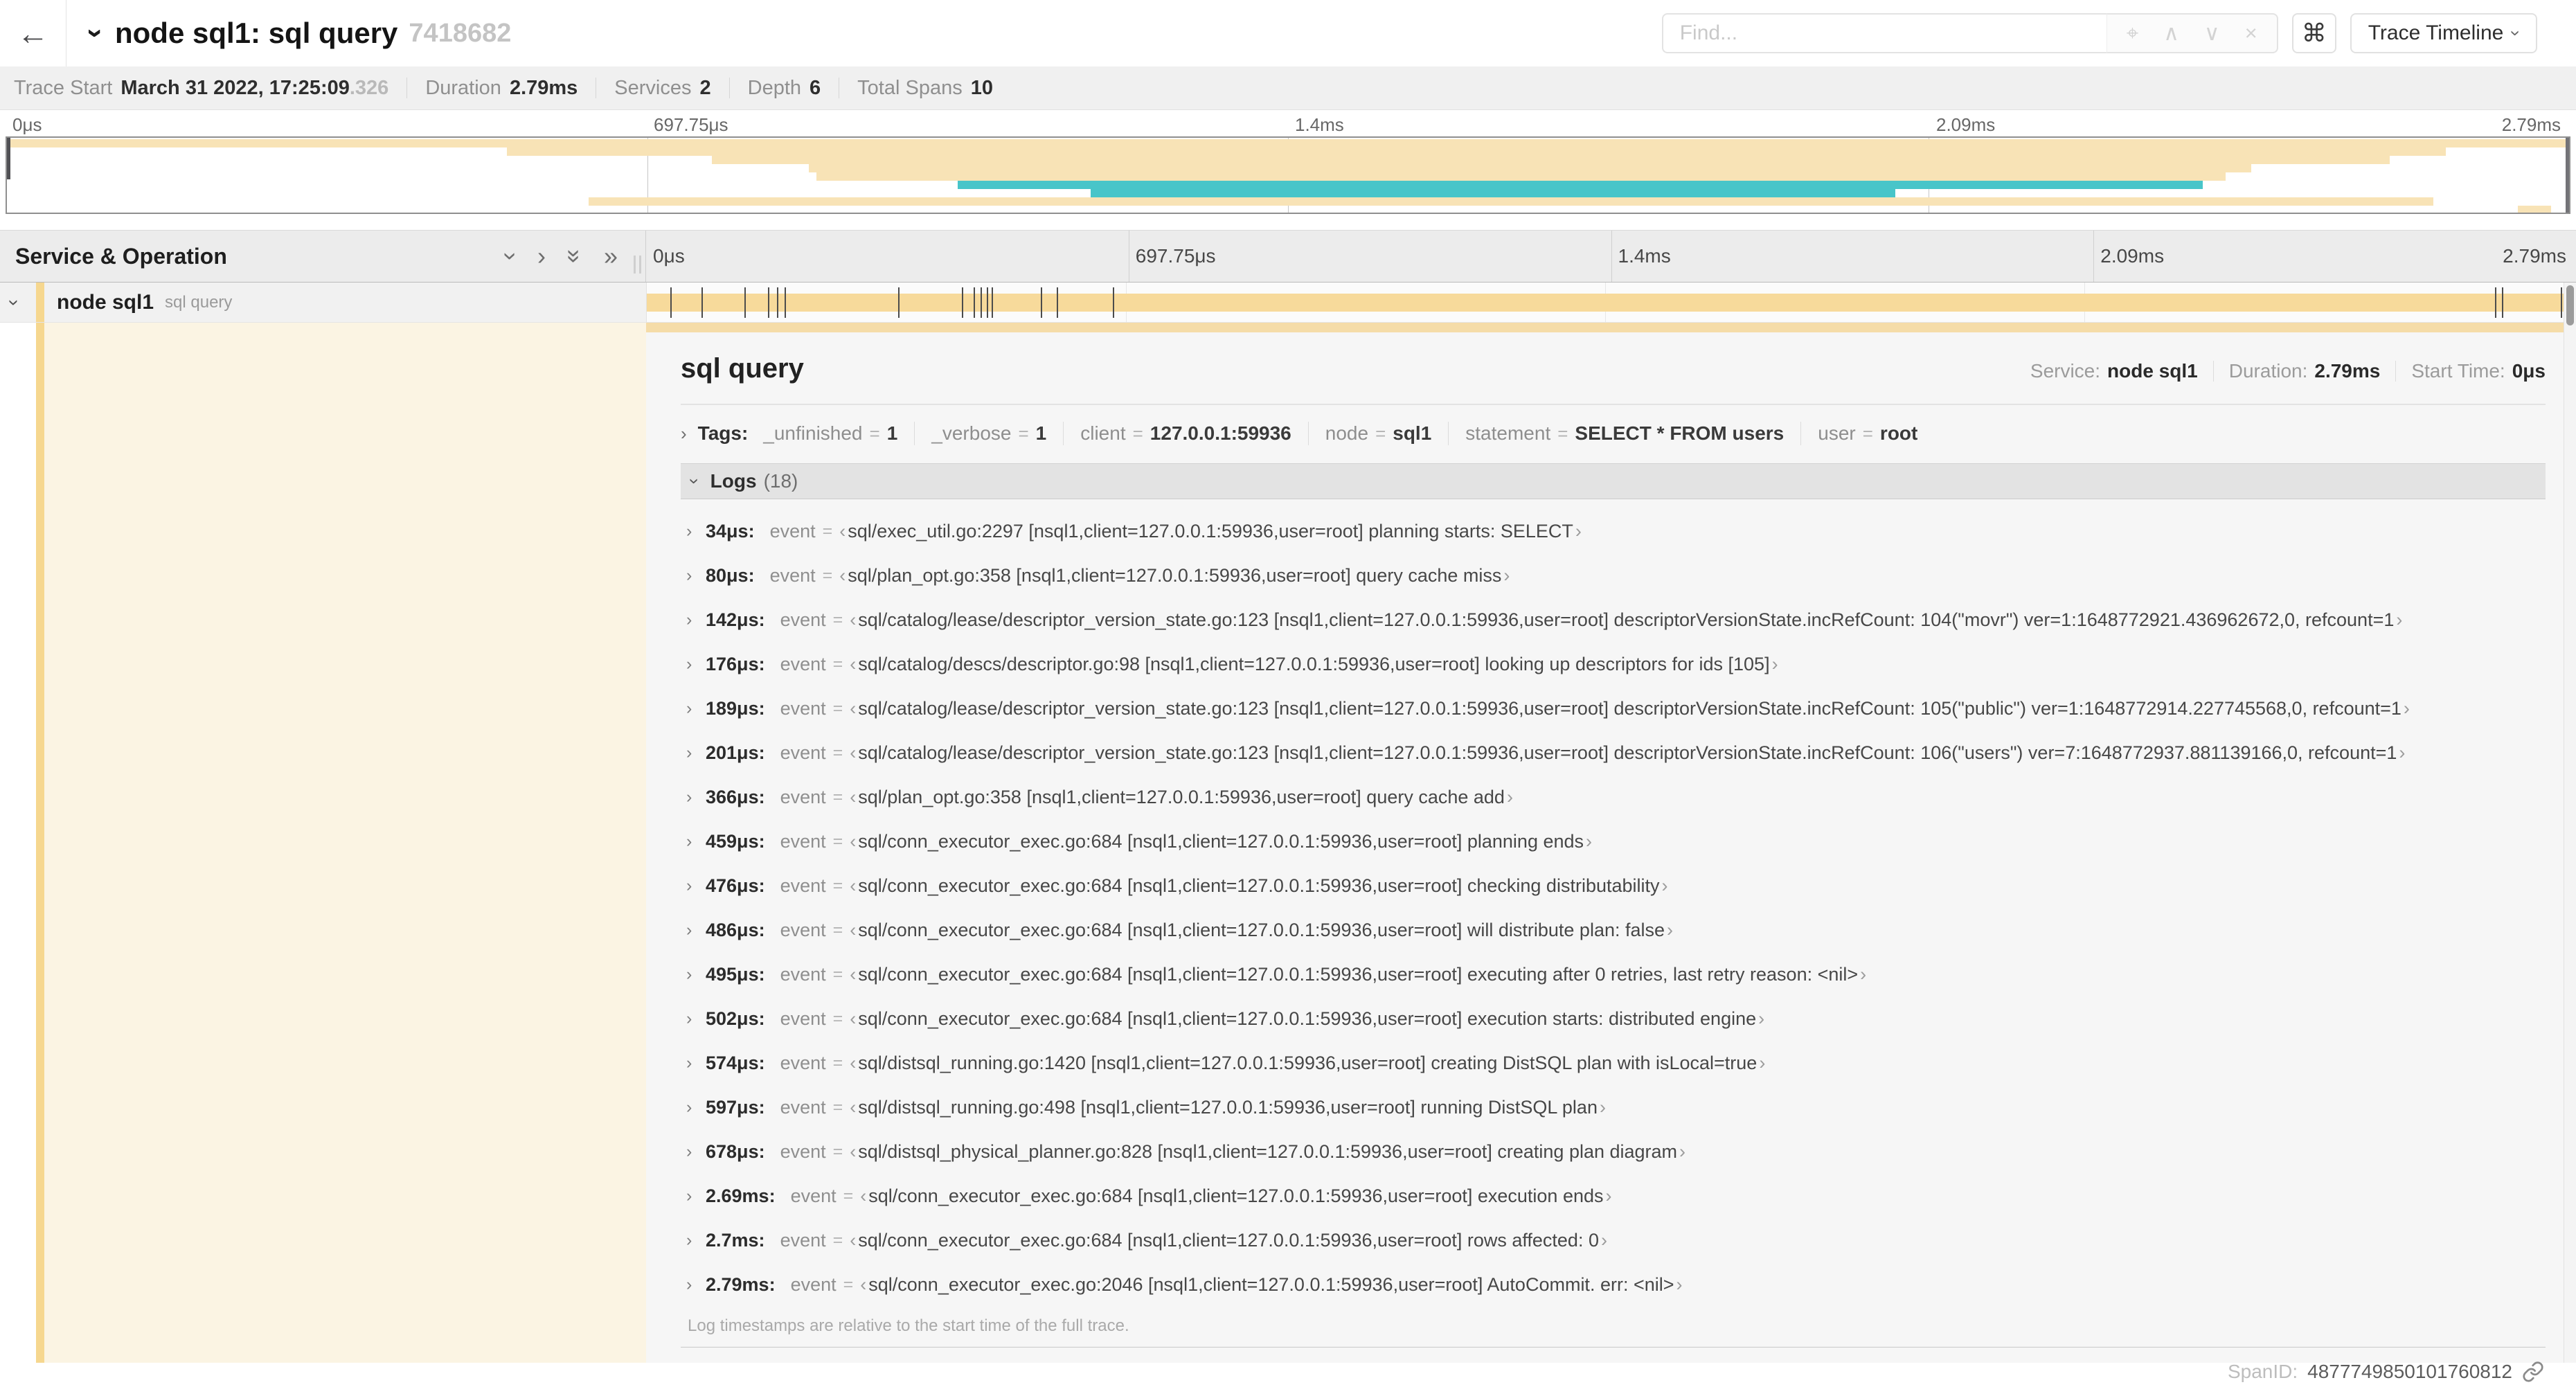 The height and width of the screenshot is (1396, 2576). What do you see at coordinates (369, 87) in the screenshot?
I see `summary-value-fraction: .326` at bounding box center [369, 87].